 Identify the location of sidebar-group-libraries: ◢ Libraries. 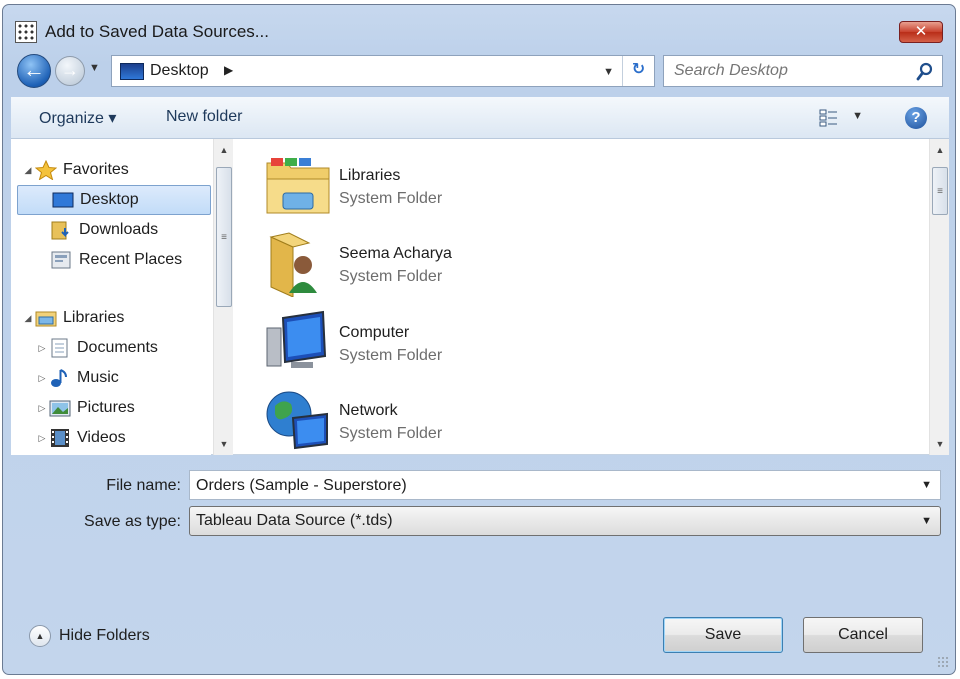
(111, 318).